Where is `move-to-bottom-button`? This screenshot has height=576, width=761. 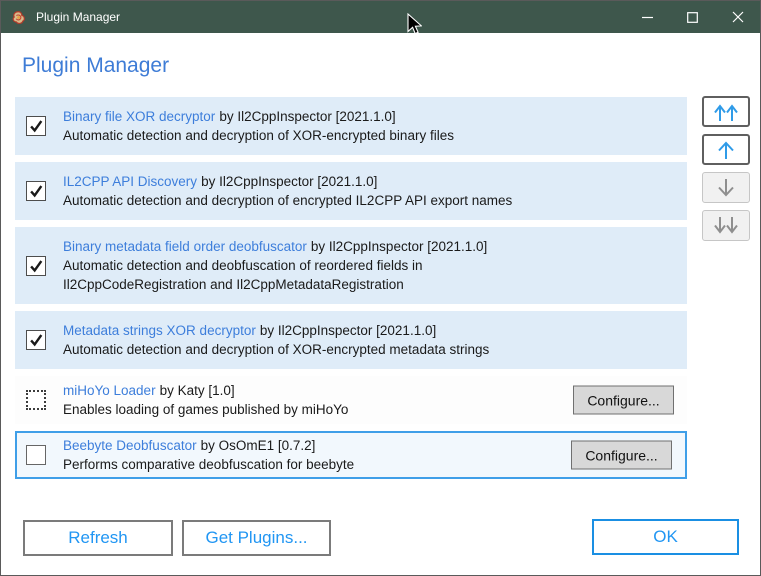
move-to-bottom-button is located at coordinates (726, 225).